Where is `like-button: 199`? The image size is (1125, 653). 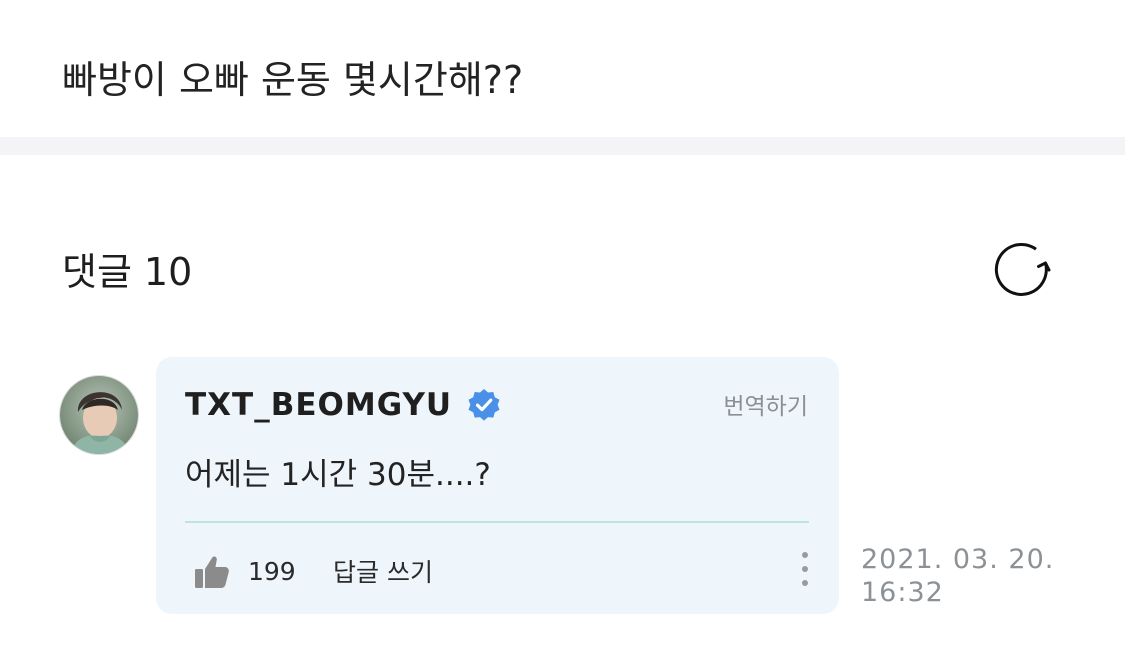
like-button: 199 is located at coordinates (243, 571).